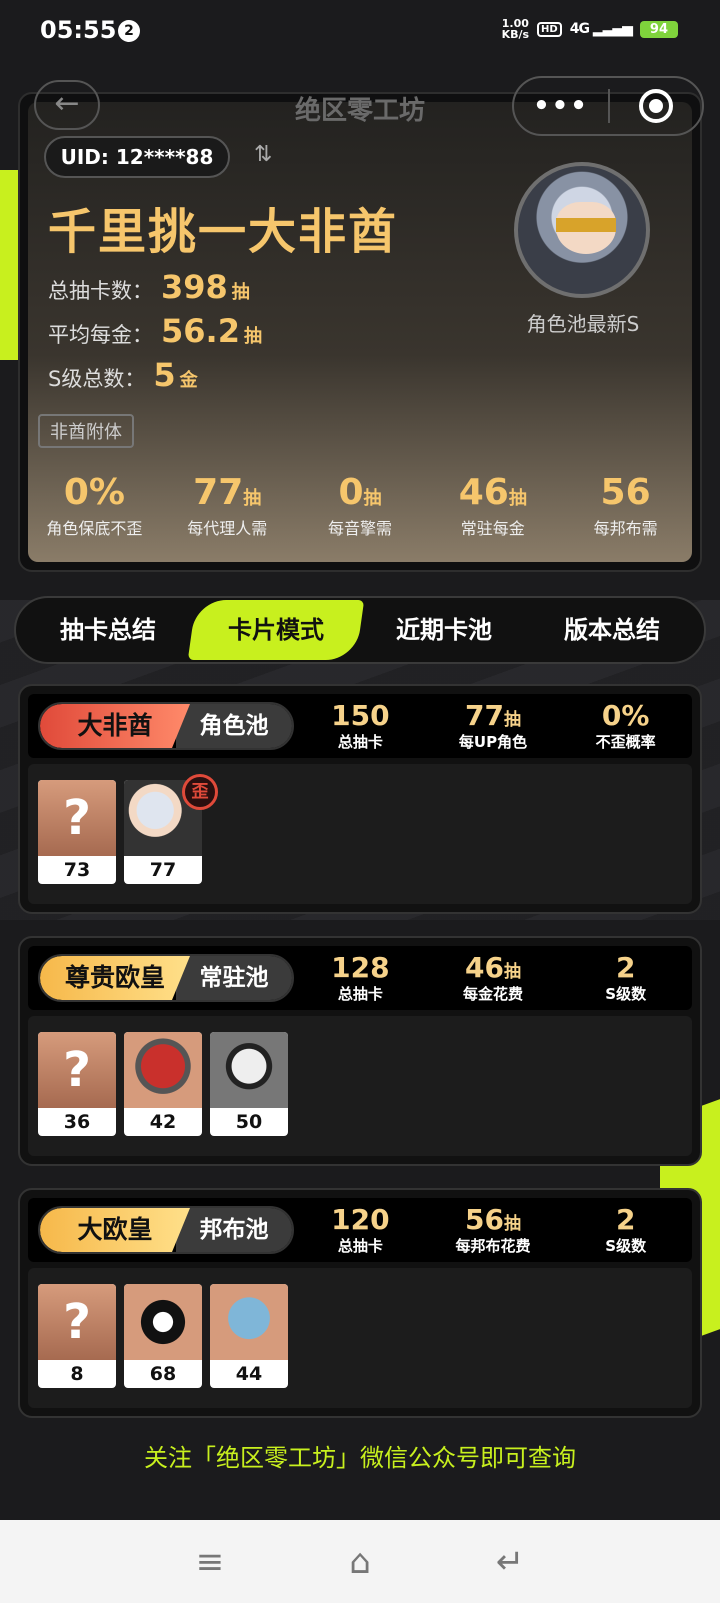 The width and height of the screenshot is (720, 1603). I want to click on pool-stat: 46抽 每金花费, so click(493, 977).